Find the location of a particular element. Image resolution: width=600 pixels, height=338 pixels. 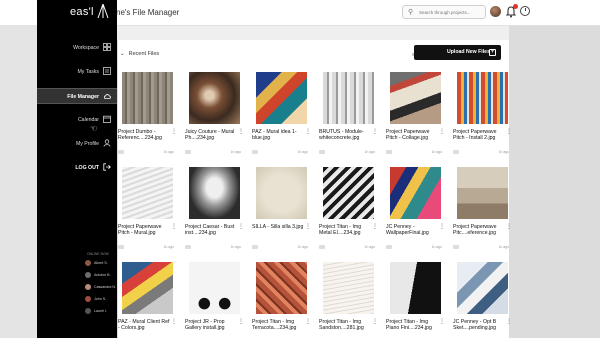

upload-new-files-button: Upload New Files + is located at coordinates (457, 52).